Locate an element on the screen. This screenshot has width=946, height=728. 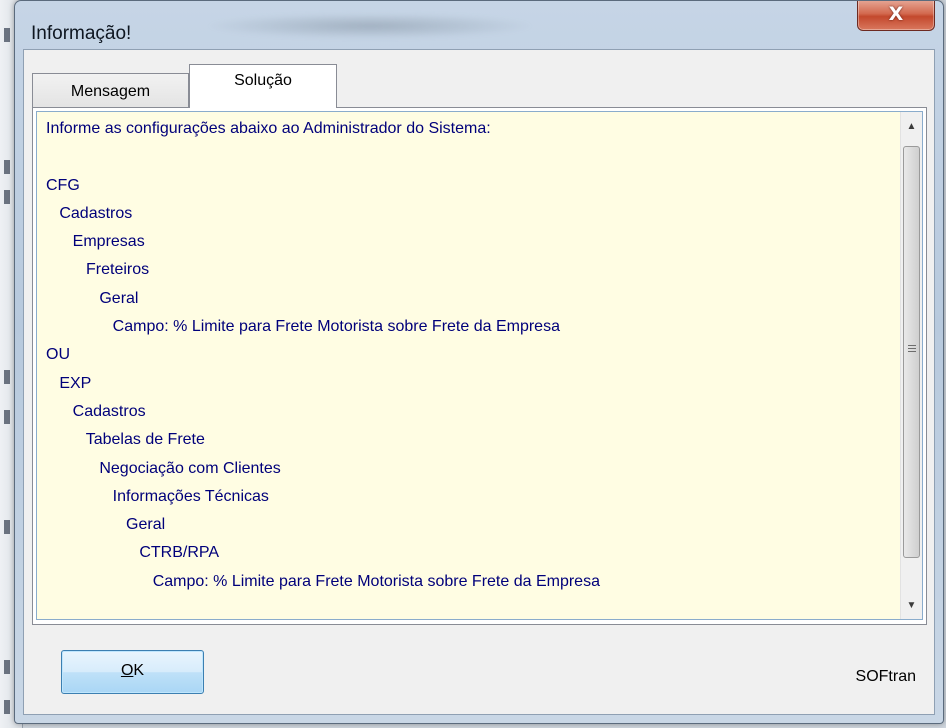
solution-line: Empresas is located at coordinates (95, 242).